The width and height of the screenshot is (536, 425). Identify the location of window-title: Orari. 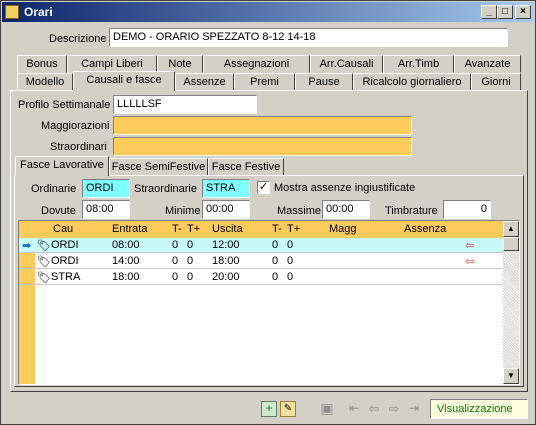
(38, 12).